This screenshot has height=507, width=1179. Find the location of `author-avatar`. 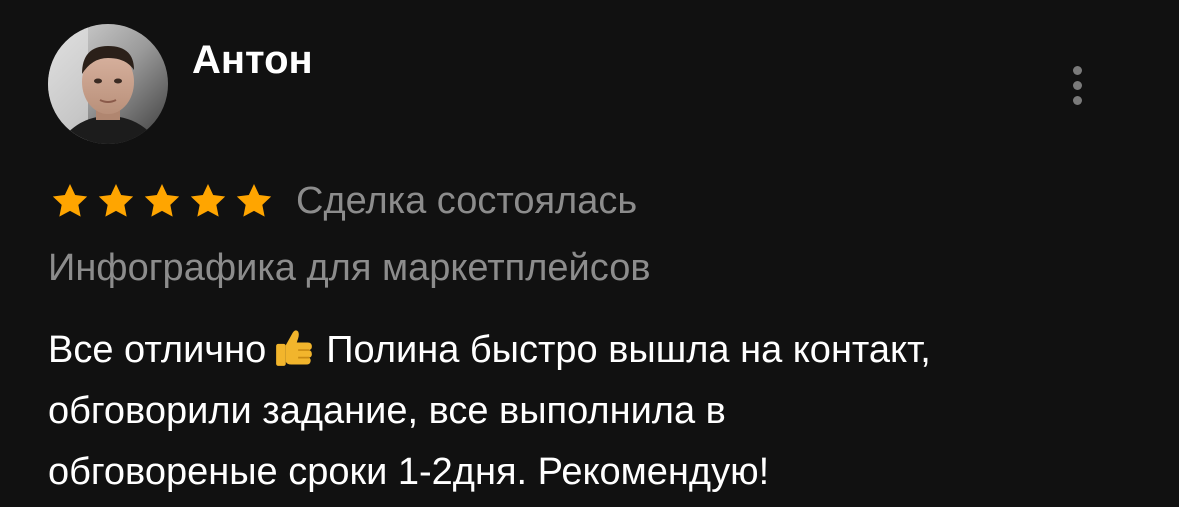

author-avatar is located at coordinates (108, 84).